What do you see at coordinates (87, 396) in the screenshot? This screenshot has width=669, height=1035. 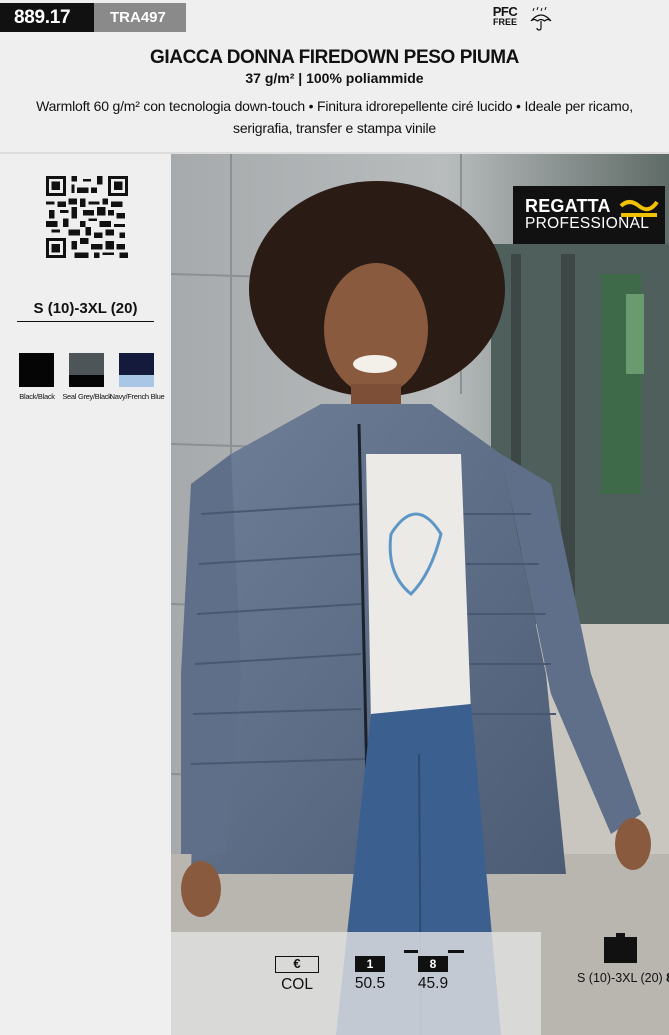 I see `colour-label-seal-grey-black: Seal Grey/Black` at bounding box center [87, 396].